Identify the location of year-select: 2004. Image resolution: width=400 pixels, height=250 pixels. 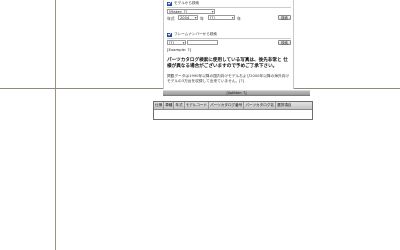
(188, 17).